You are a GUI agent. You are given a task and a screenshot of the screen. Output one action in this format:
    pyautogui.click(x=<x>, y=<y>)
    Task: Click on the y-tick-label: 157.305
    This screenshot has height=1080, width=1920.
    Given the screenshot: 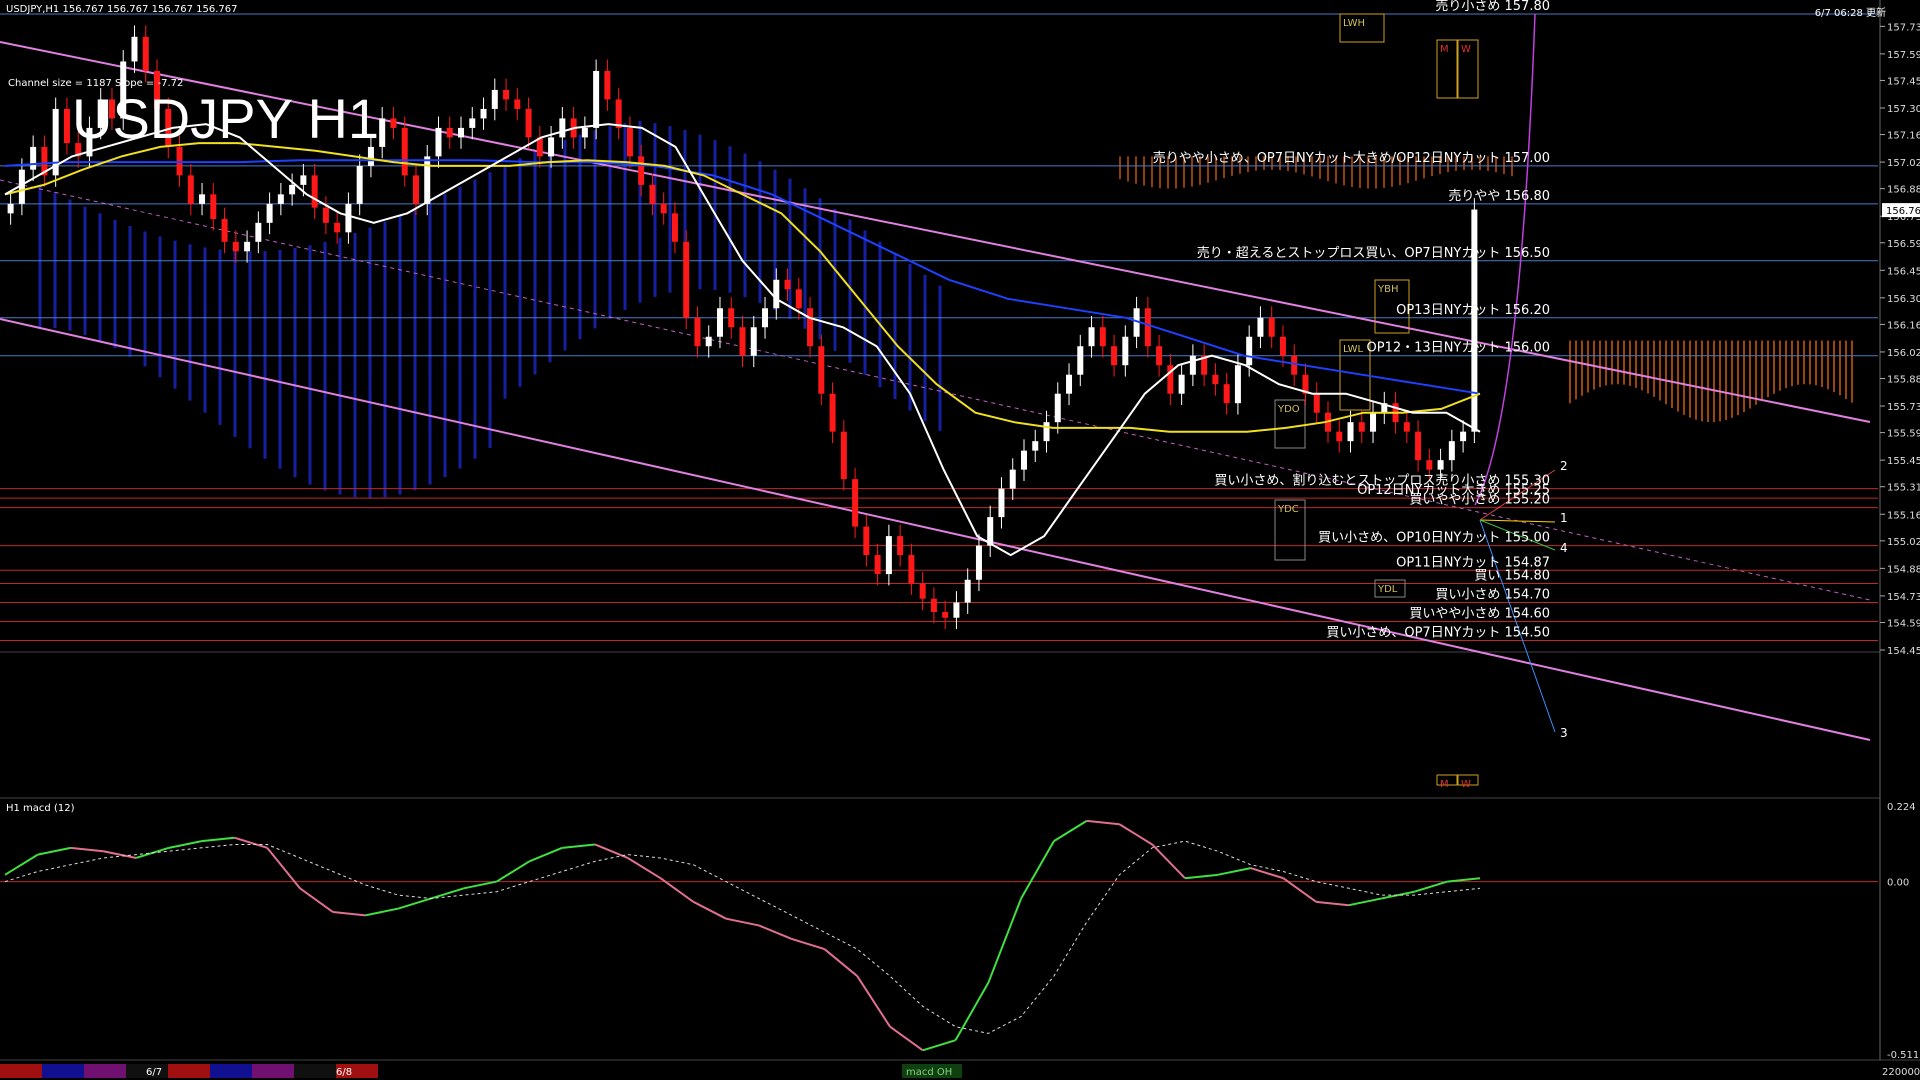 What is the action you would take?
    pyautogui.click(x=1903, y=109)
    